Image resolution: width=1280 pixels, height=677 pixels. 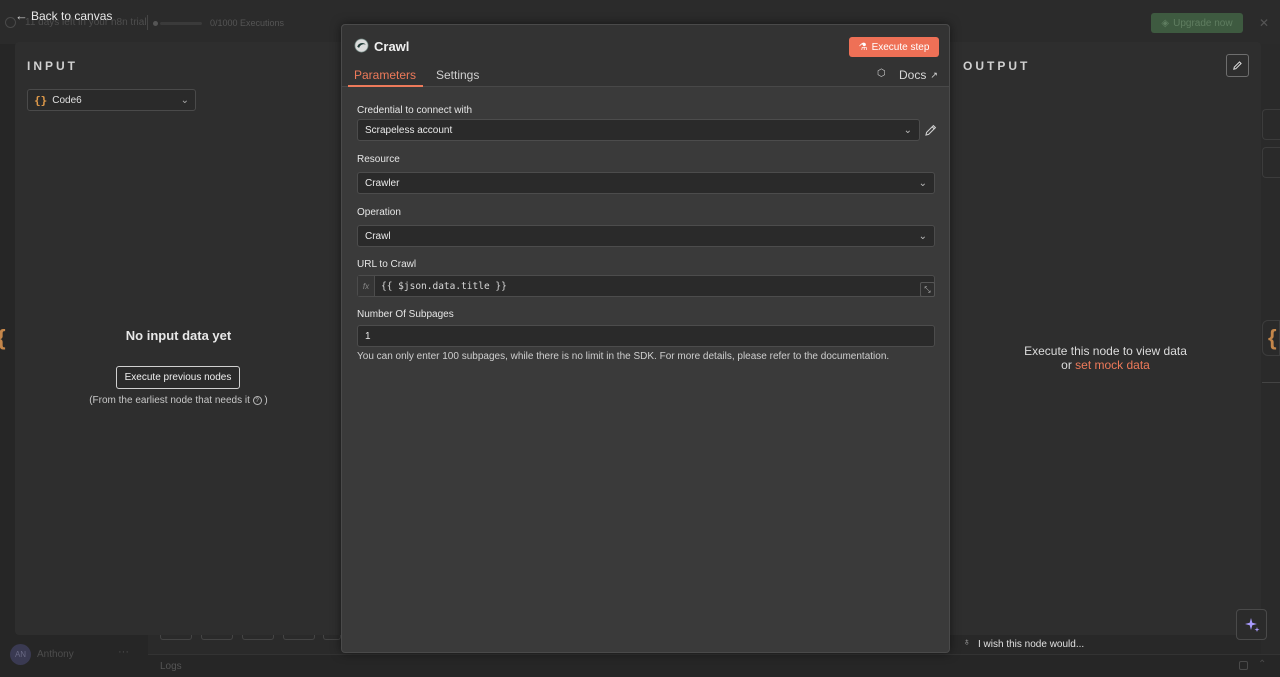 What do you see at coordinates (646, 236) in the screenshot?
I see `operation-select: Crawl ⌄` at bounding box center [646, 236].